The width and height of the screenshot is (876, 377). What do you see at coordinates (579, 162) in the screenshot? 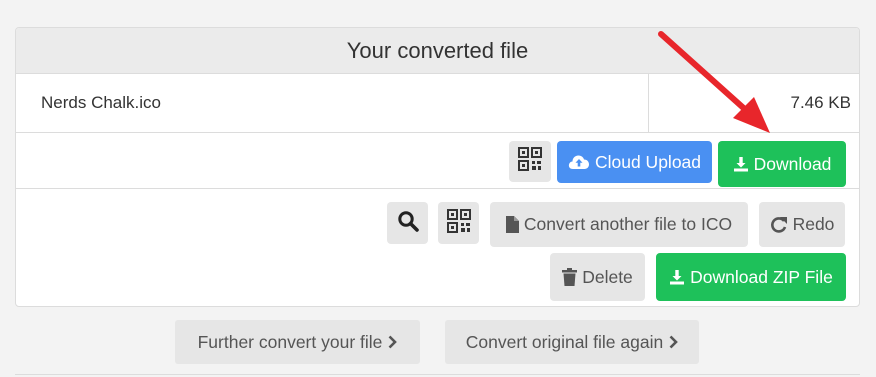
I see `cloud-upload-icon` at bounding box center [579, 162].